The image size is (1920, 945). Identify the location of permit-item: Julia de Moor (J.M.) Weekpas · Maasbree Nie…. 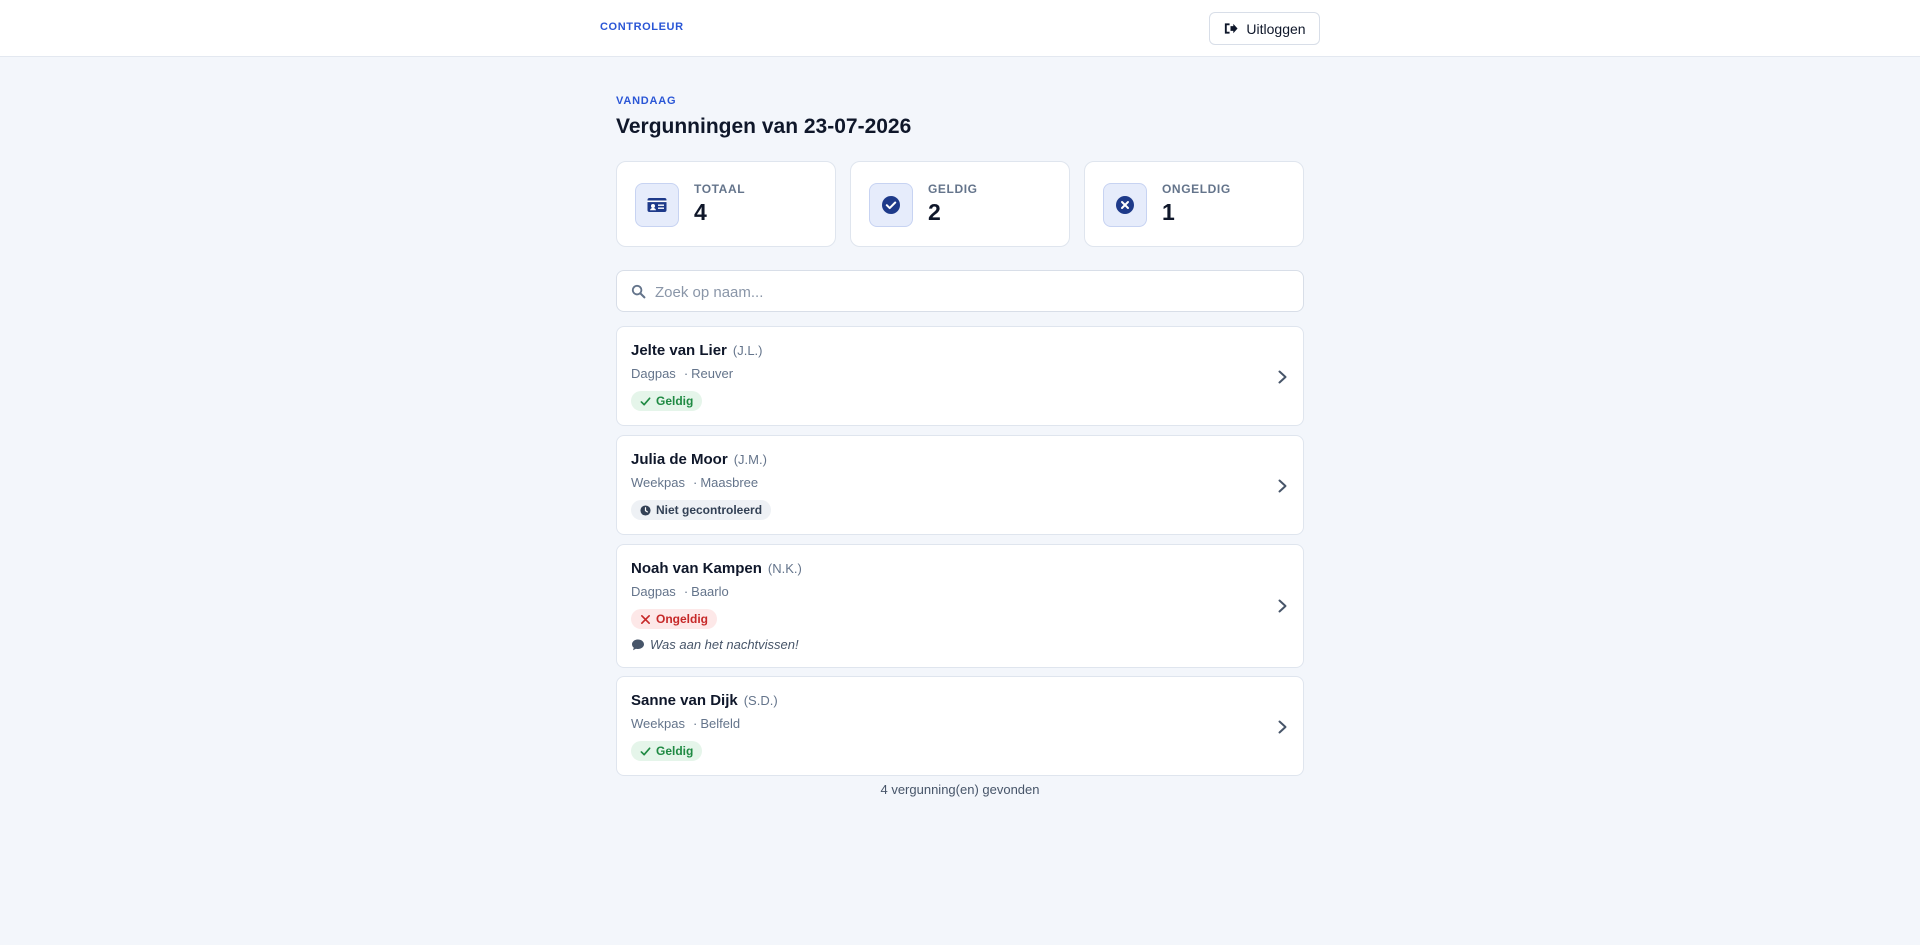
(960, 485).